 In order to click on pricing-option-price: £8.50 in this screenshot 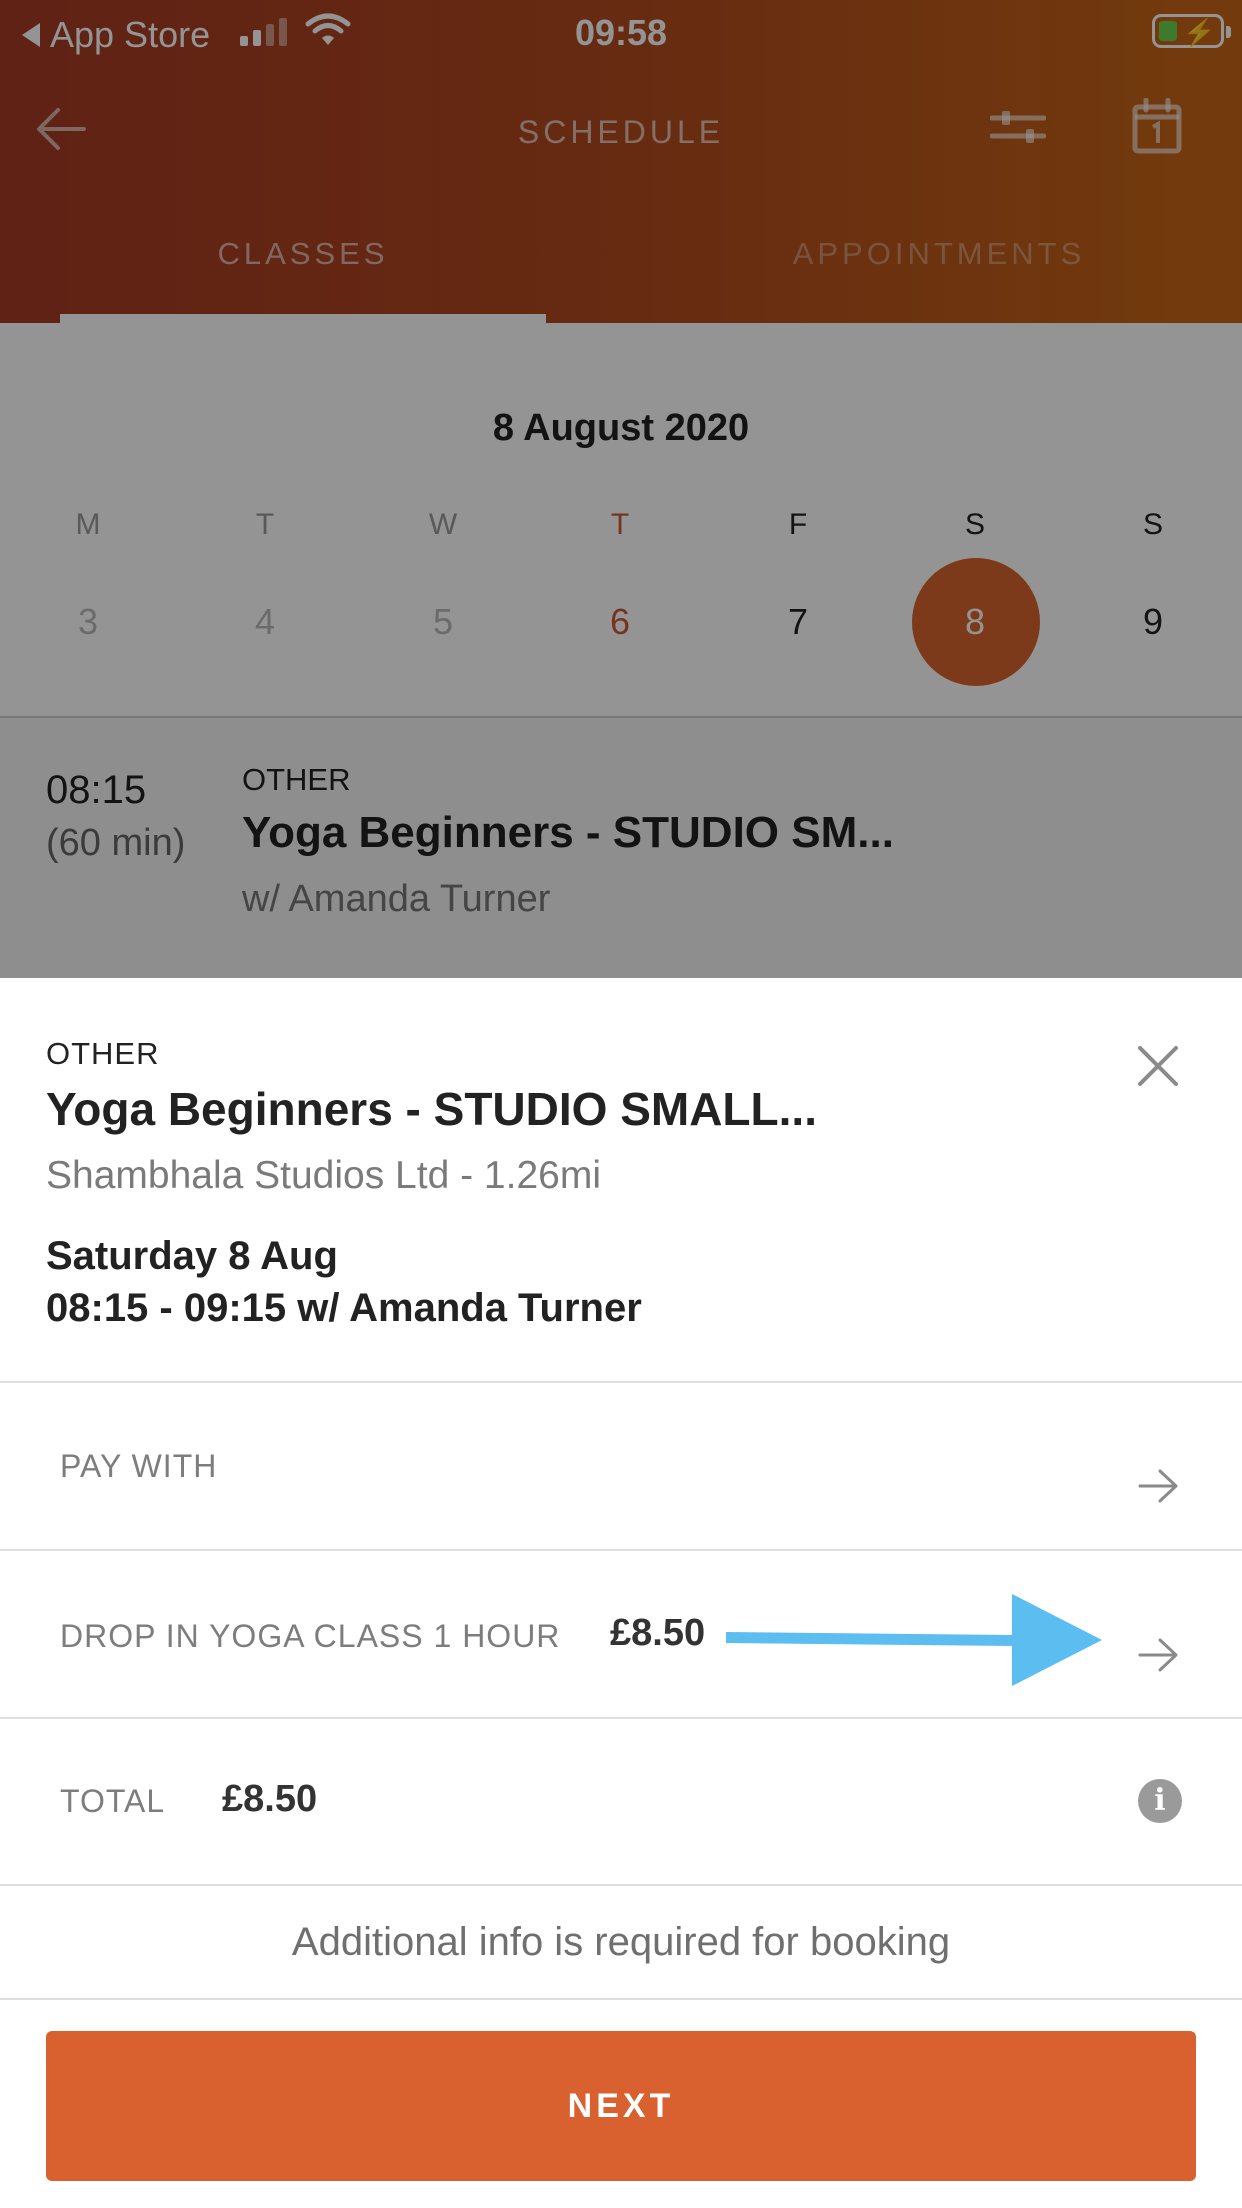, I will do `click(658, 1633)`.